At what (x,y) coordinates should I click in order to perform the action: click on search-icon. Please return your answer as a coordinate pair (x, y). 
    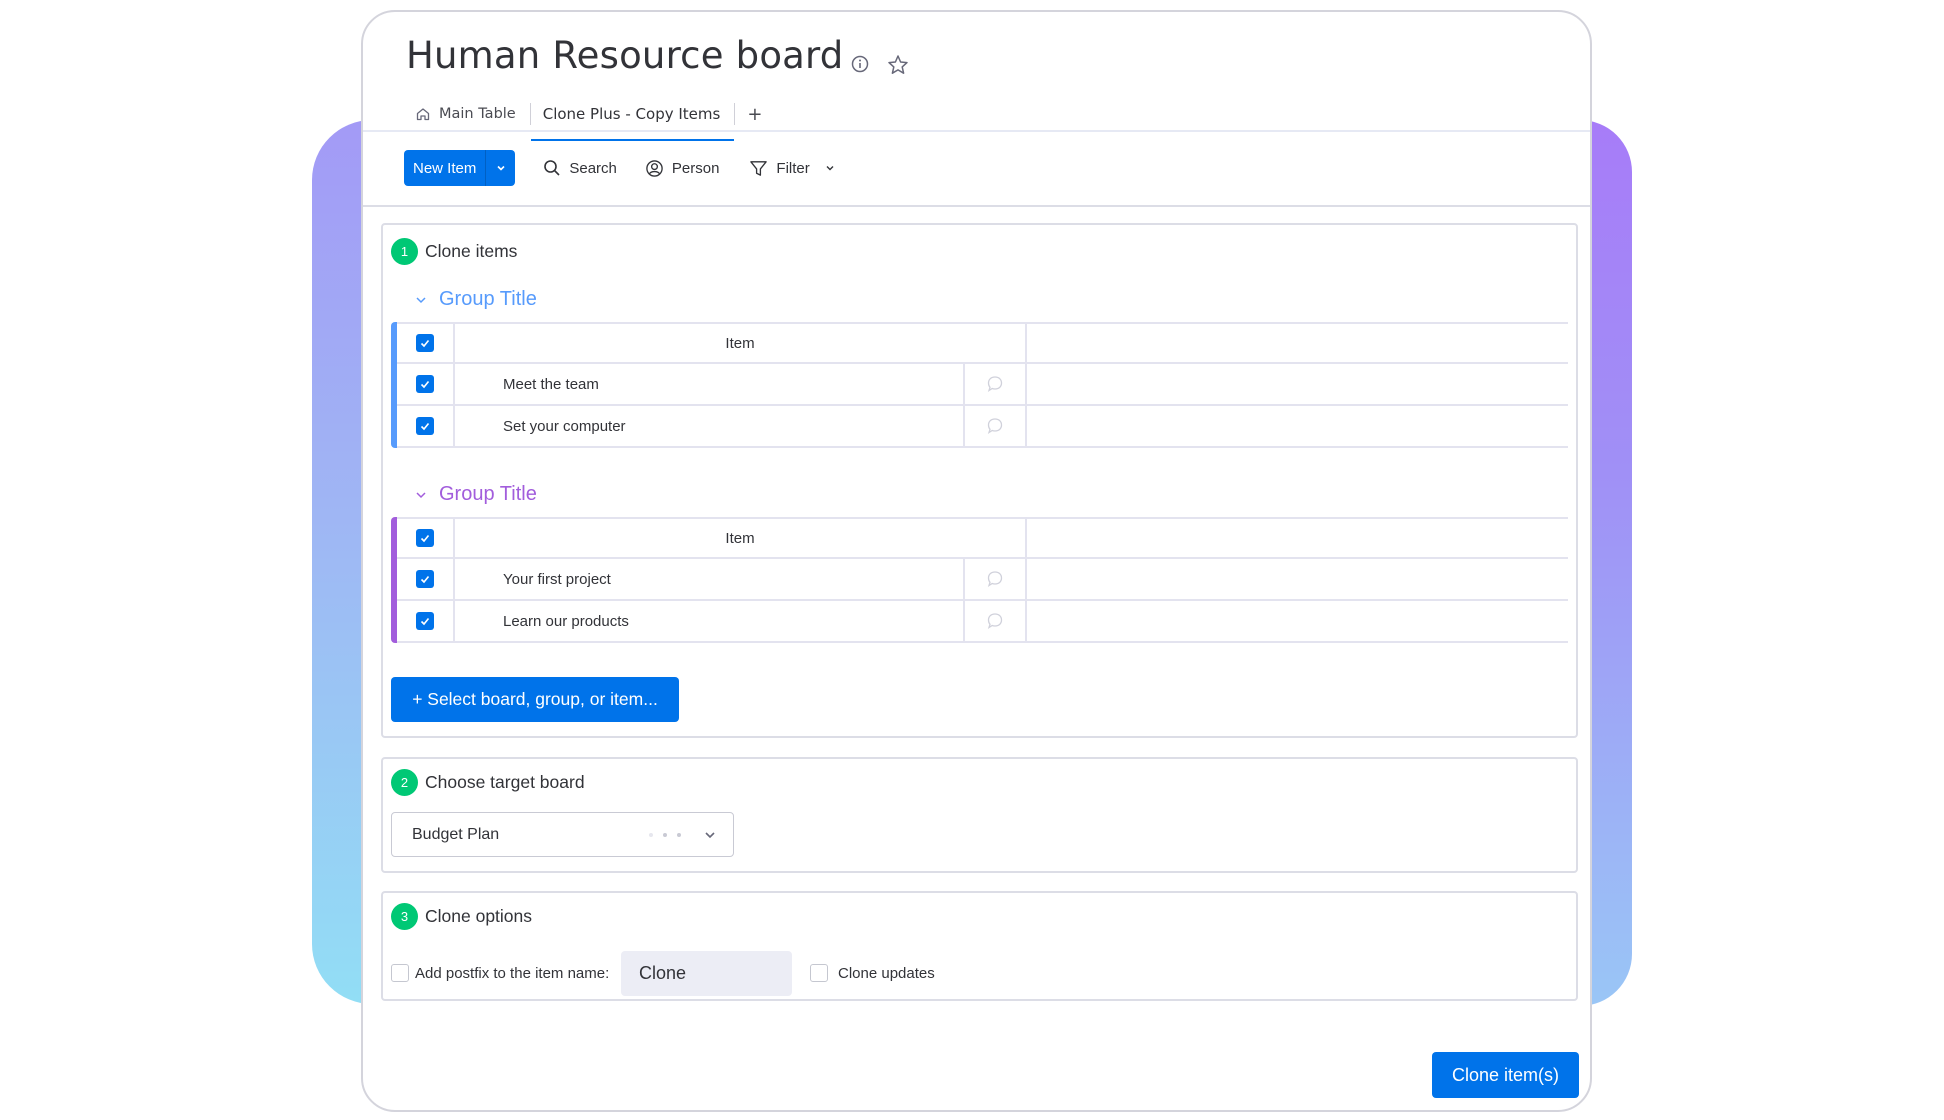
    Looking at the image, I should click on (552, 168).